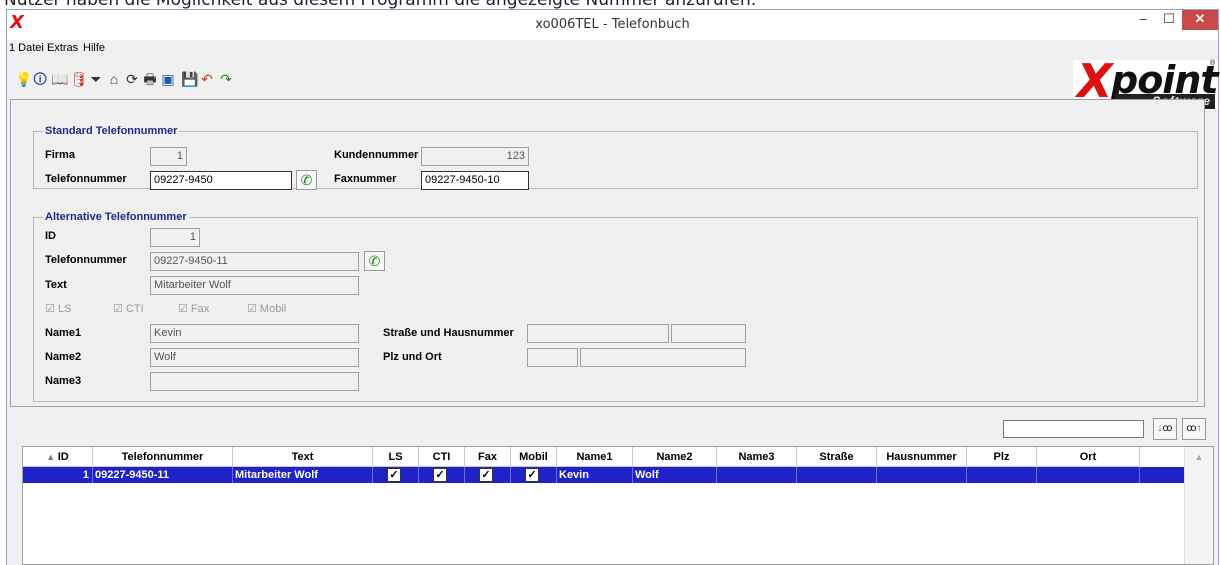 The height and width of the screenshot is (565, 1221). I want to click on column-header-label: Text, so click(302, 457).